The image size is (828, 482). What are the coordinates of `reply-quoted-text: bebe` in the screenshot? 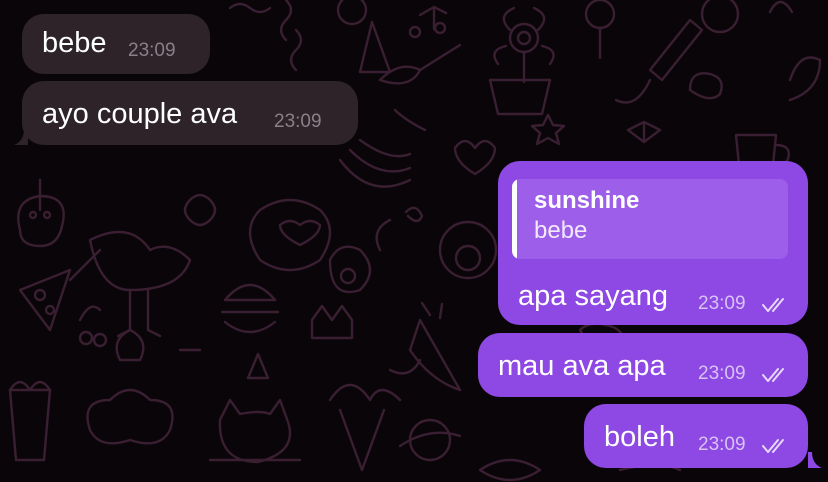 It's located at (561, 230).